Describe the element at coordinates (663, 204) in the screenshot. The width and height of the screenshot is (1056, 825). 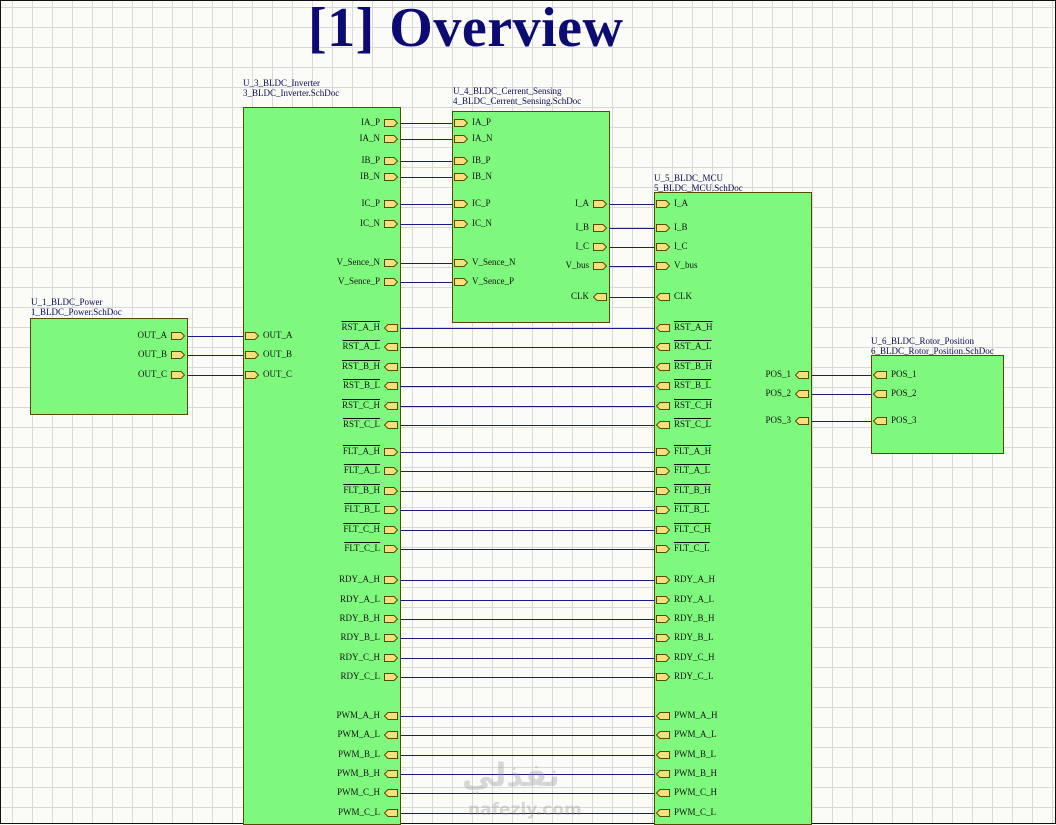
I see `port-entry-mcu-i_a` at that location.